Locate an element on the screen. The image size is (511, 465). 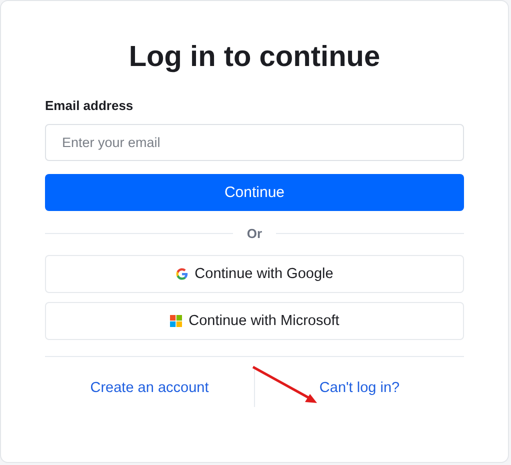
annotation-arrow is located at coordinates (284, 384).